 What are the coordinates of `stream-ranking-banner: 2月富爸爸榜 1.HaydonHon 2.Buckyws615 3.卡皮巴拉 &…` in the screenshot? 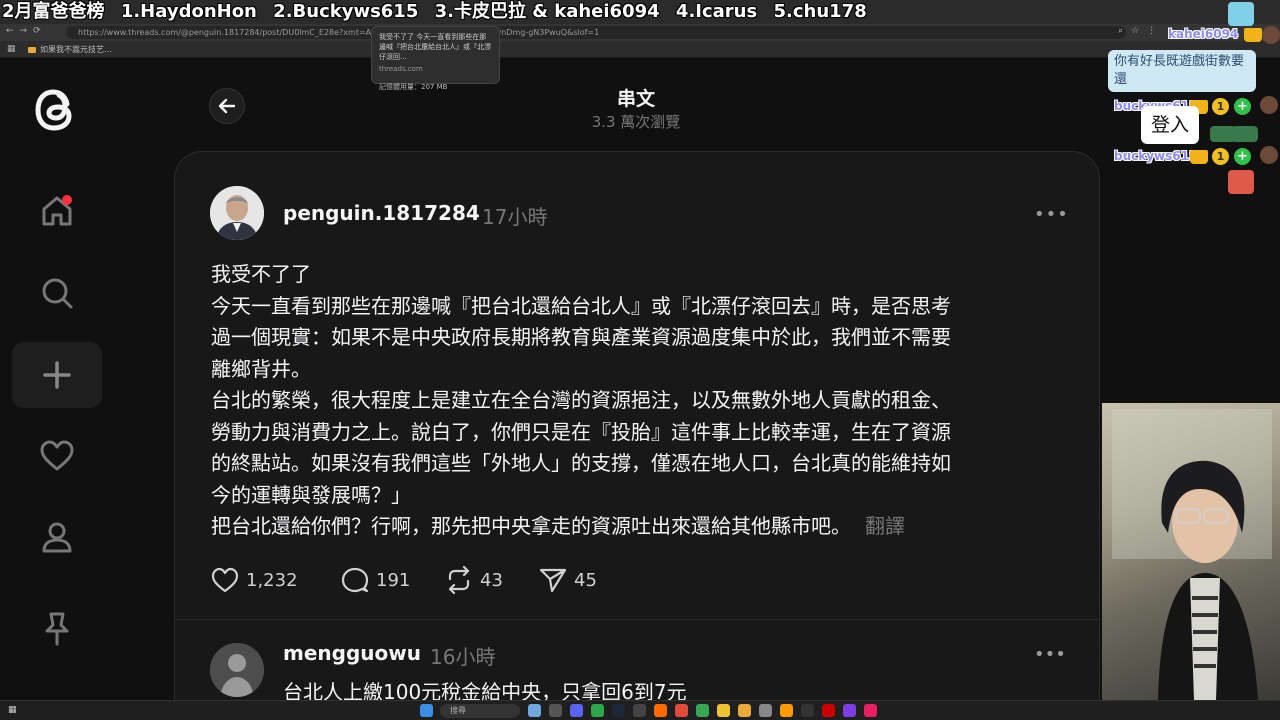 It's located at (440, 12).